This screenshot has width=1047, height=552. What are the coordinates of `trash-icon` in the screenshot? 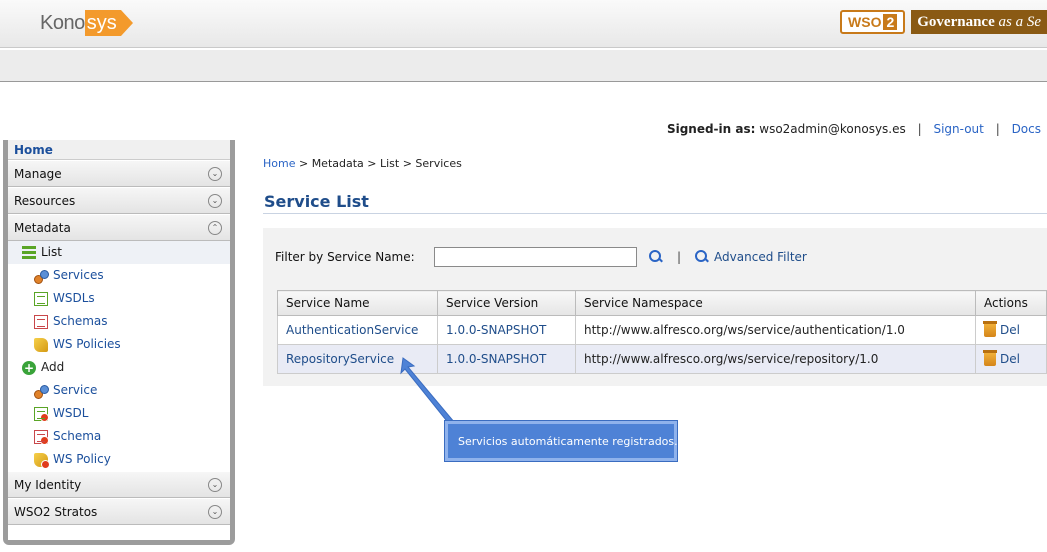 It's located at (990, 358).